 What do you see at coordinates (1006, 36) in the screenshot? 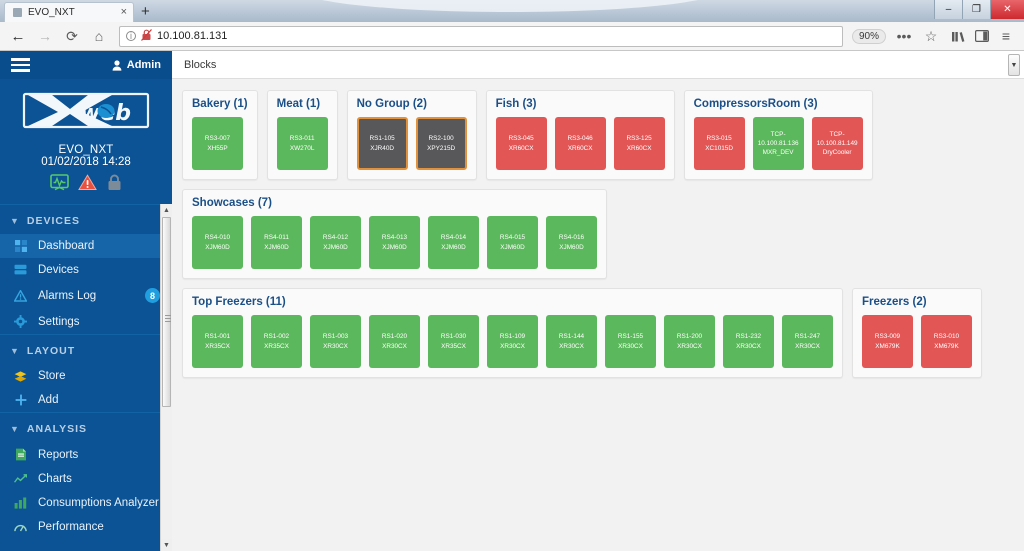
I see `app-menu-icon: ≡` at bounding box center [1006, 36].